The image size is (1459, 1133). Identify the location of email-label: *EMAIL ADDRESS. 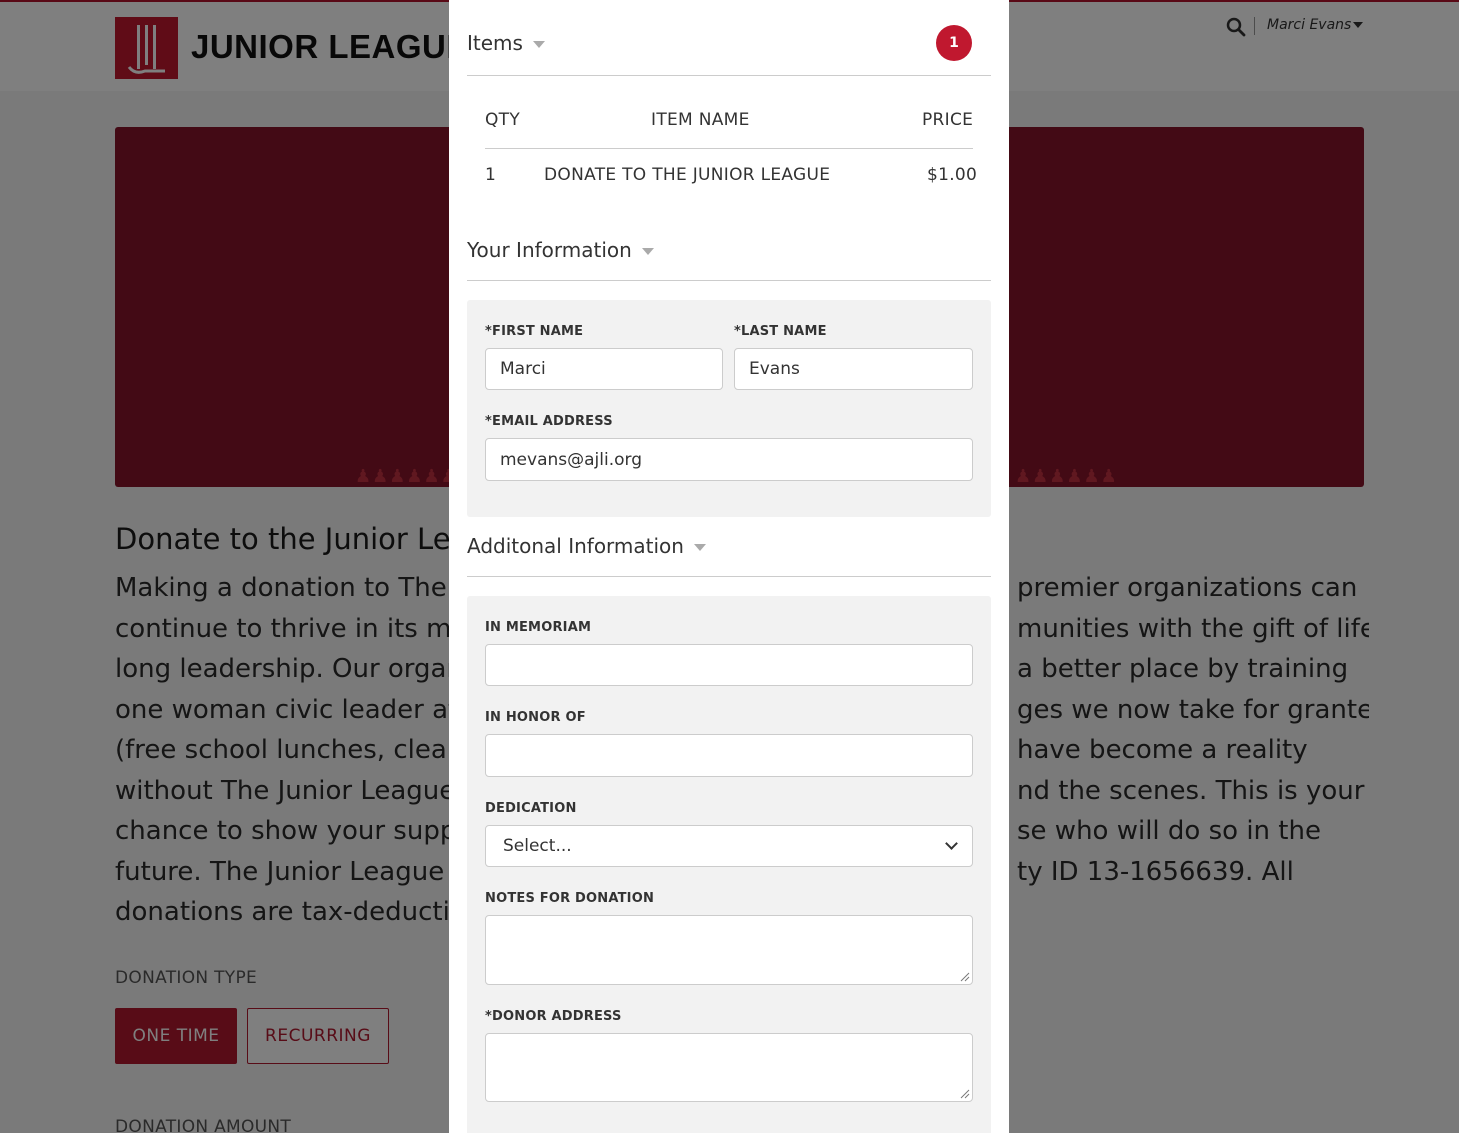
(549, 421).